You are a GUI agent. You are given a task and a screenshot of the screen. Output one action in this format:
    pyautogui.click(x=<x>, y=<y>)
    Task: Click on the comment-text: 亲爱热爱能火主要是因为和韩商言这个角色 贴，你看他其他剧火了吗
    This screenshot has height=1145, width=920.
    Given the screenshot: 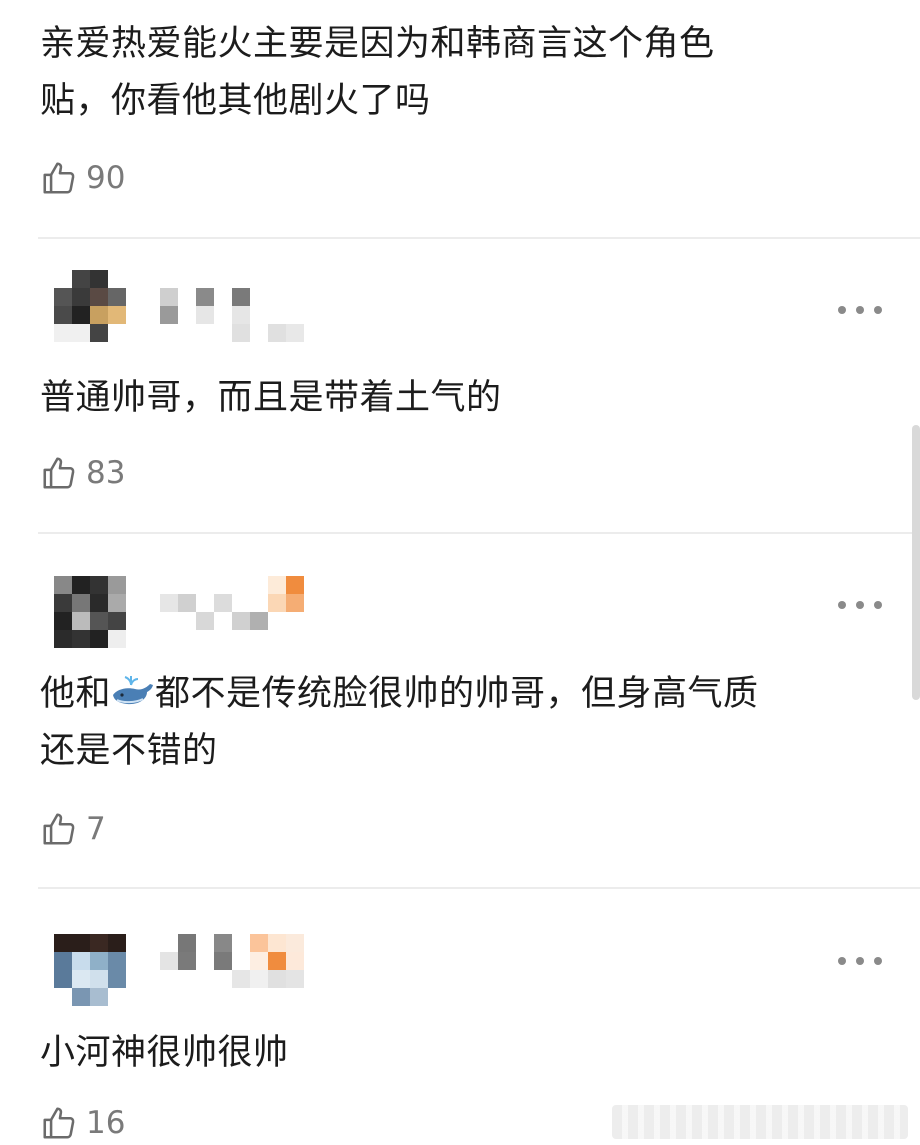 What is the action you would take?
    pyautogui.click(x=377, y=72)
    